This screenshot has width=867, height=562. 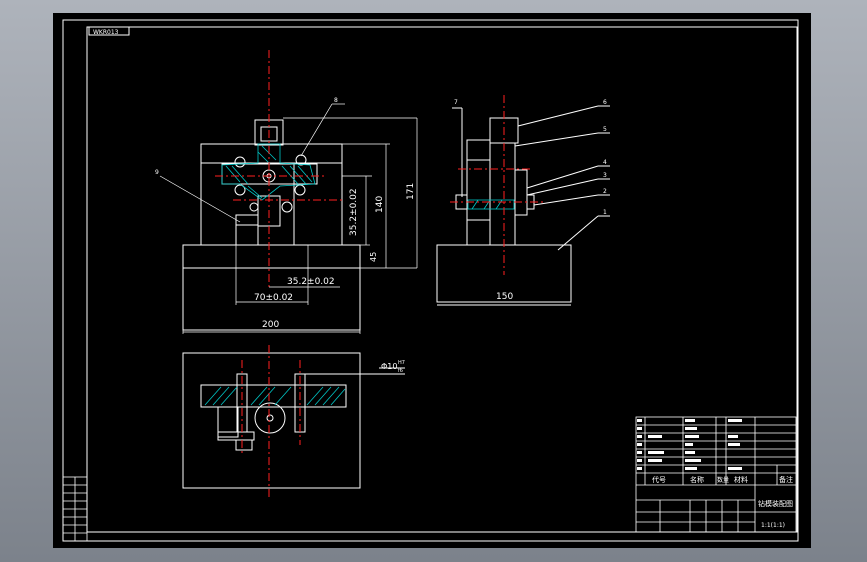 I want to click on title-block-header-material: 材料, so click(x=741, y=479).